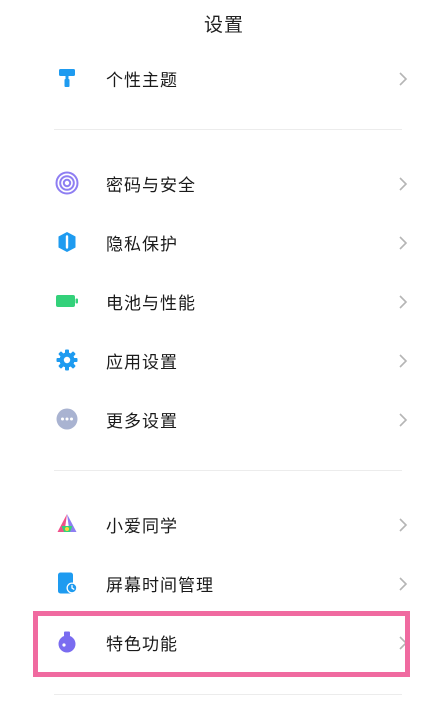 The image size is (448, 708). Describe the element at coordinates (224, 360) in the screenshot. I see `settings-item-app-settings: 应用设置` at that location.